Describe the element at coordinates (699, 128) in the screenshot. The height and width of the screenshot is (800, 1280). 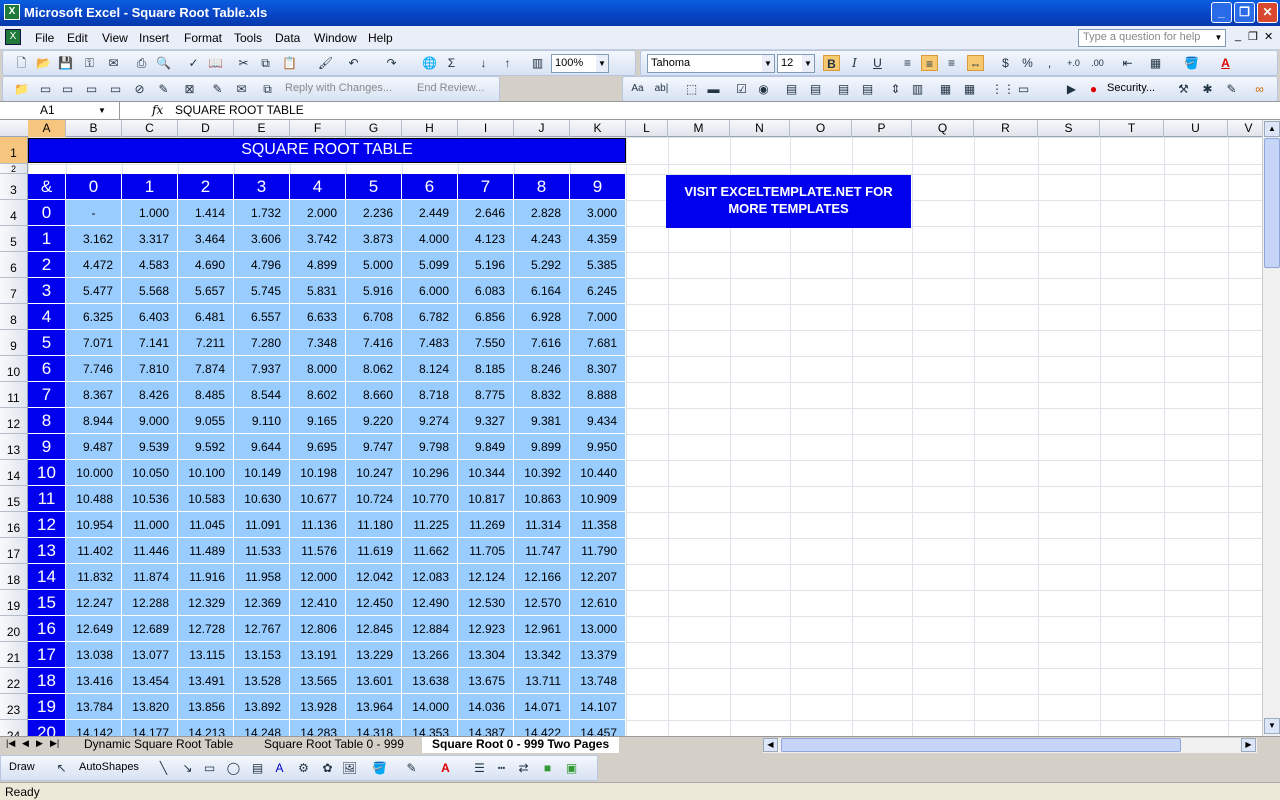
I see `column-header: M` at that location.